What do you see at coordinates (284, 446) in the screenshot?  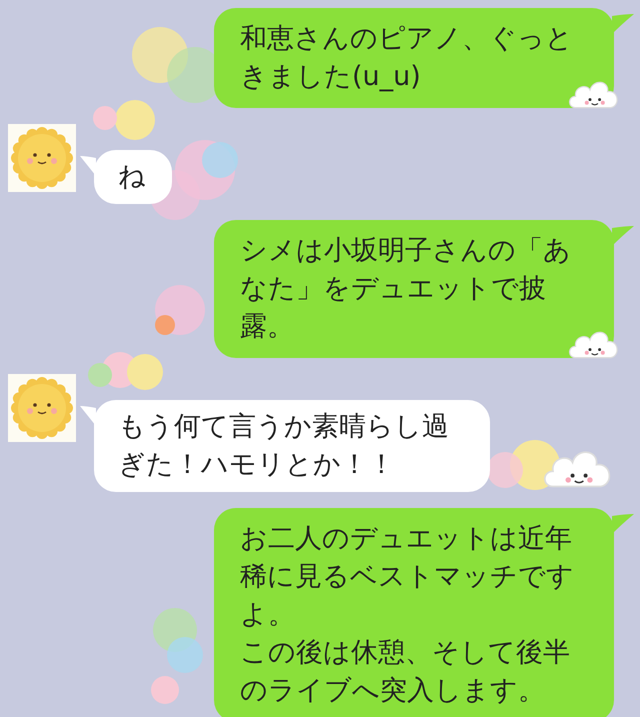 I see `message-text: もう何て言うか素晴らし過ぎた！ハモリとか！！` at bounding box center [284, 446].